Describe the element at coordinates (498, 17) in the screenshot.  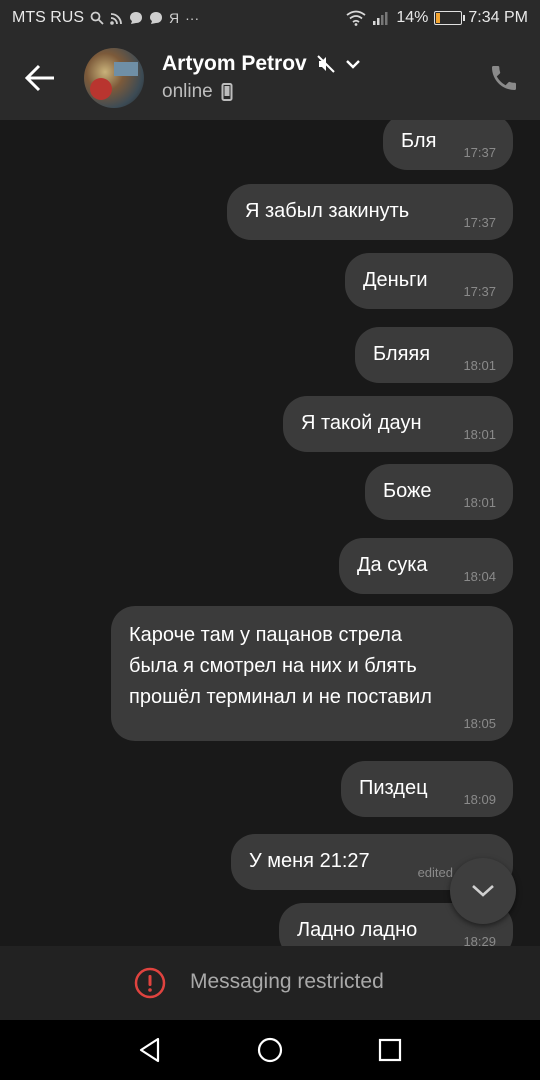
I see `clock: 7:34 PM` at that location.